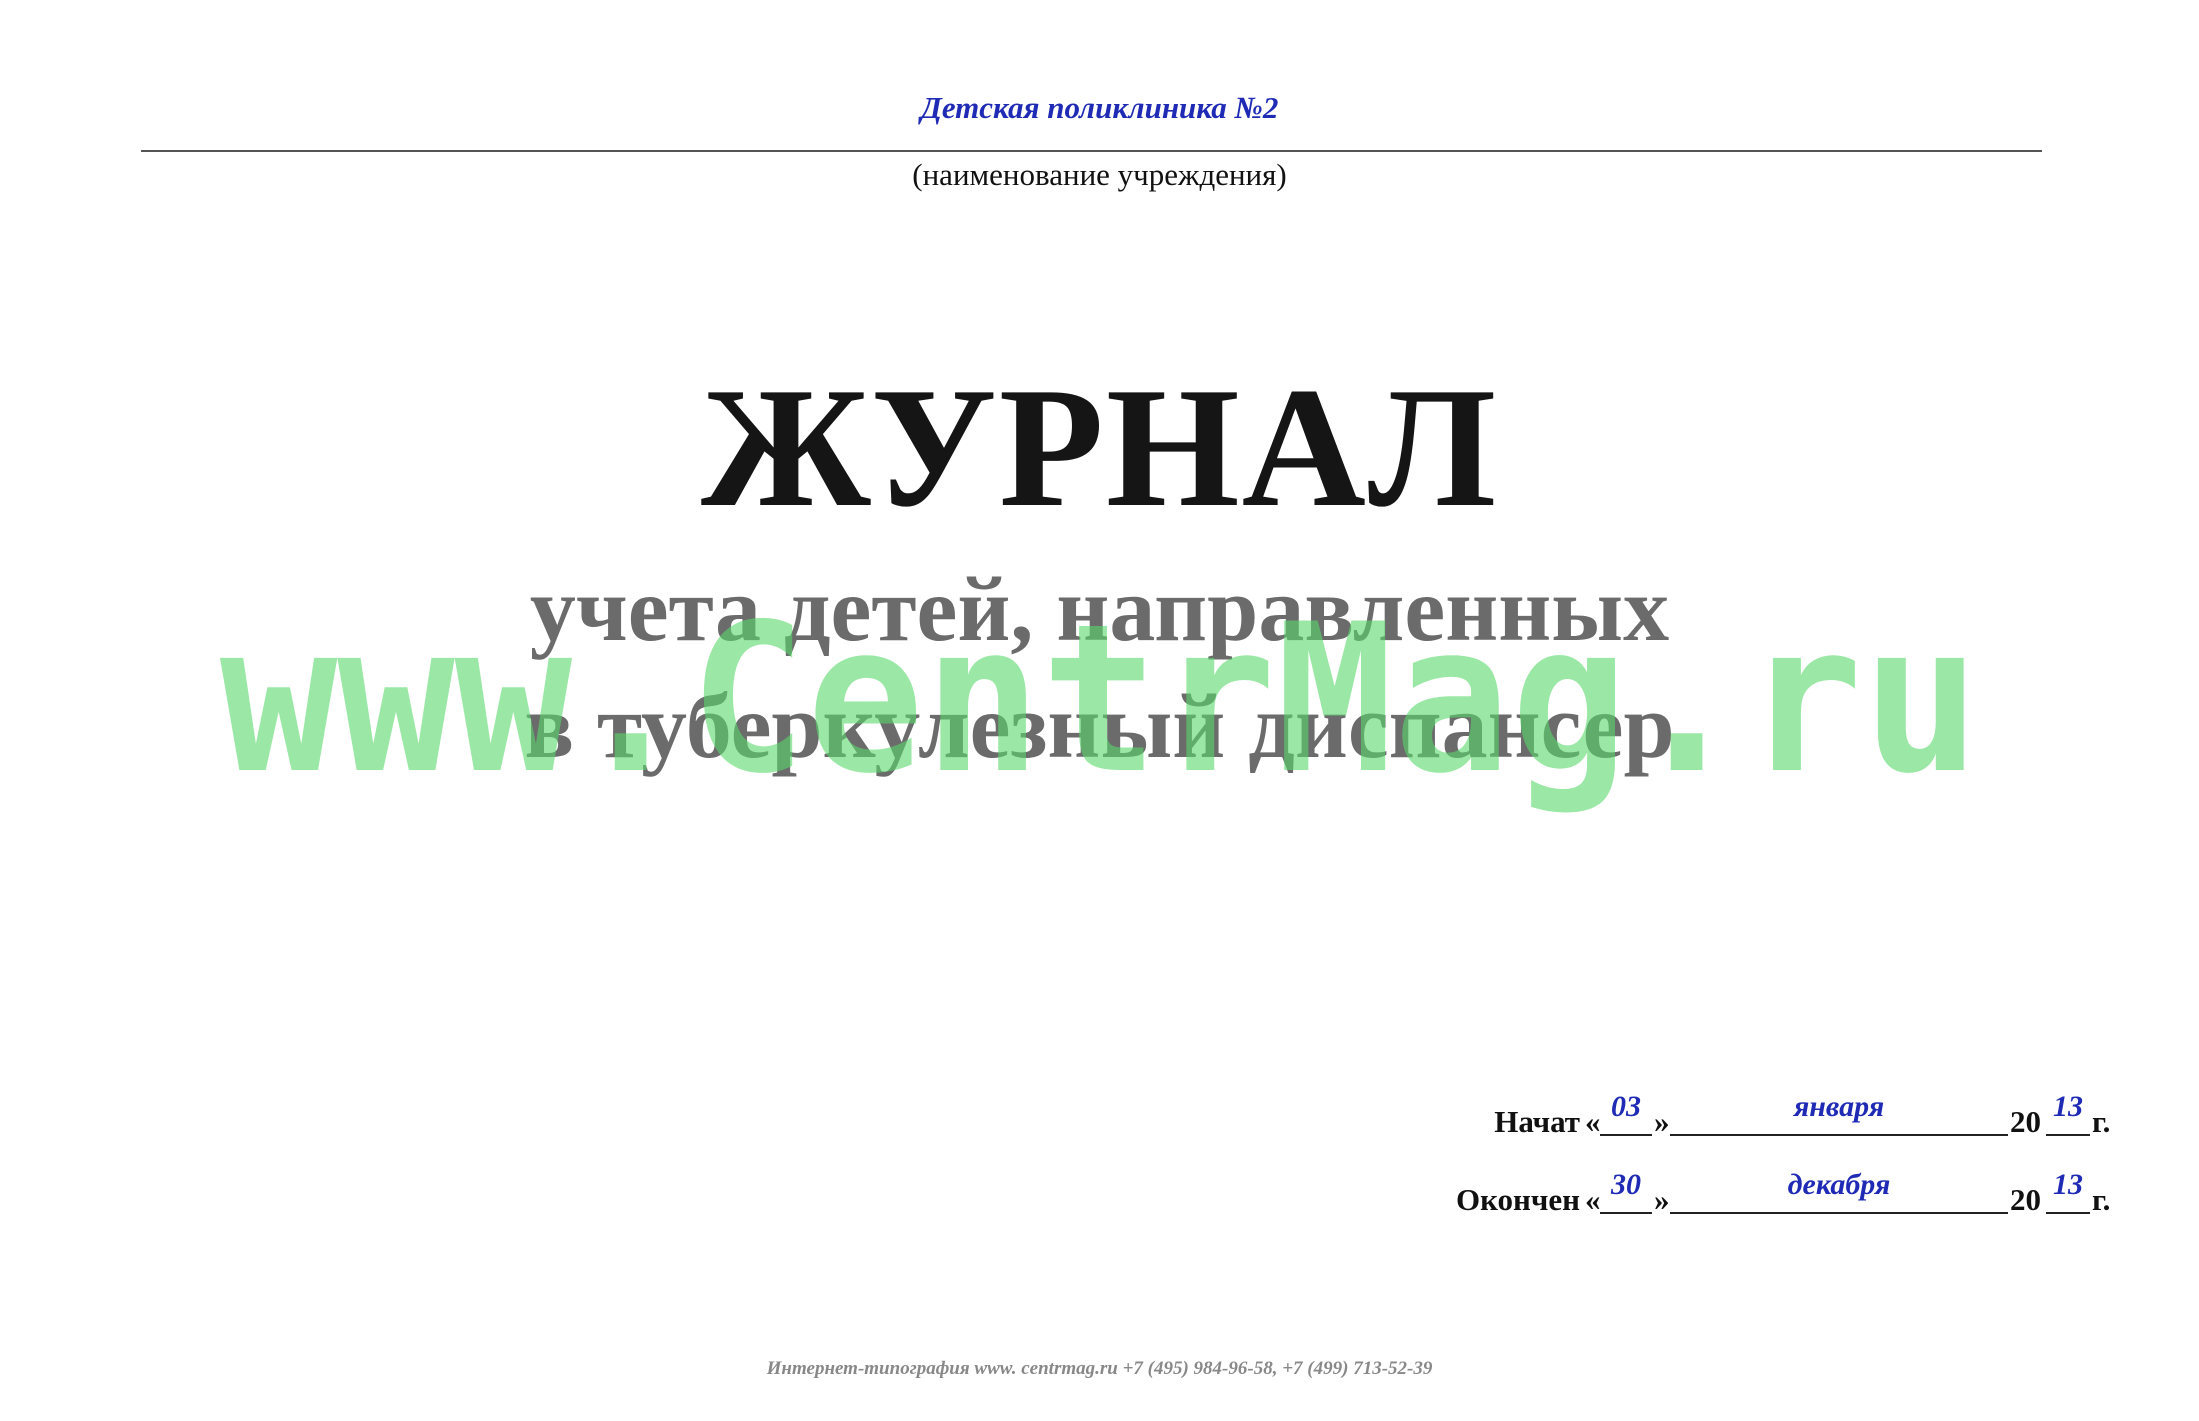 This screenshot has width=2199, height=1421. Describe the element at coordinates (1626, 1106) in the screenshot. I see `start-day-value: 03` at that location.